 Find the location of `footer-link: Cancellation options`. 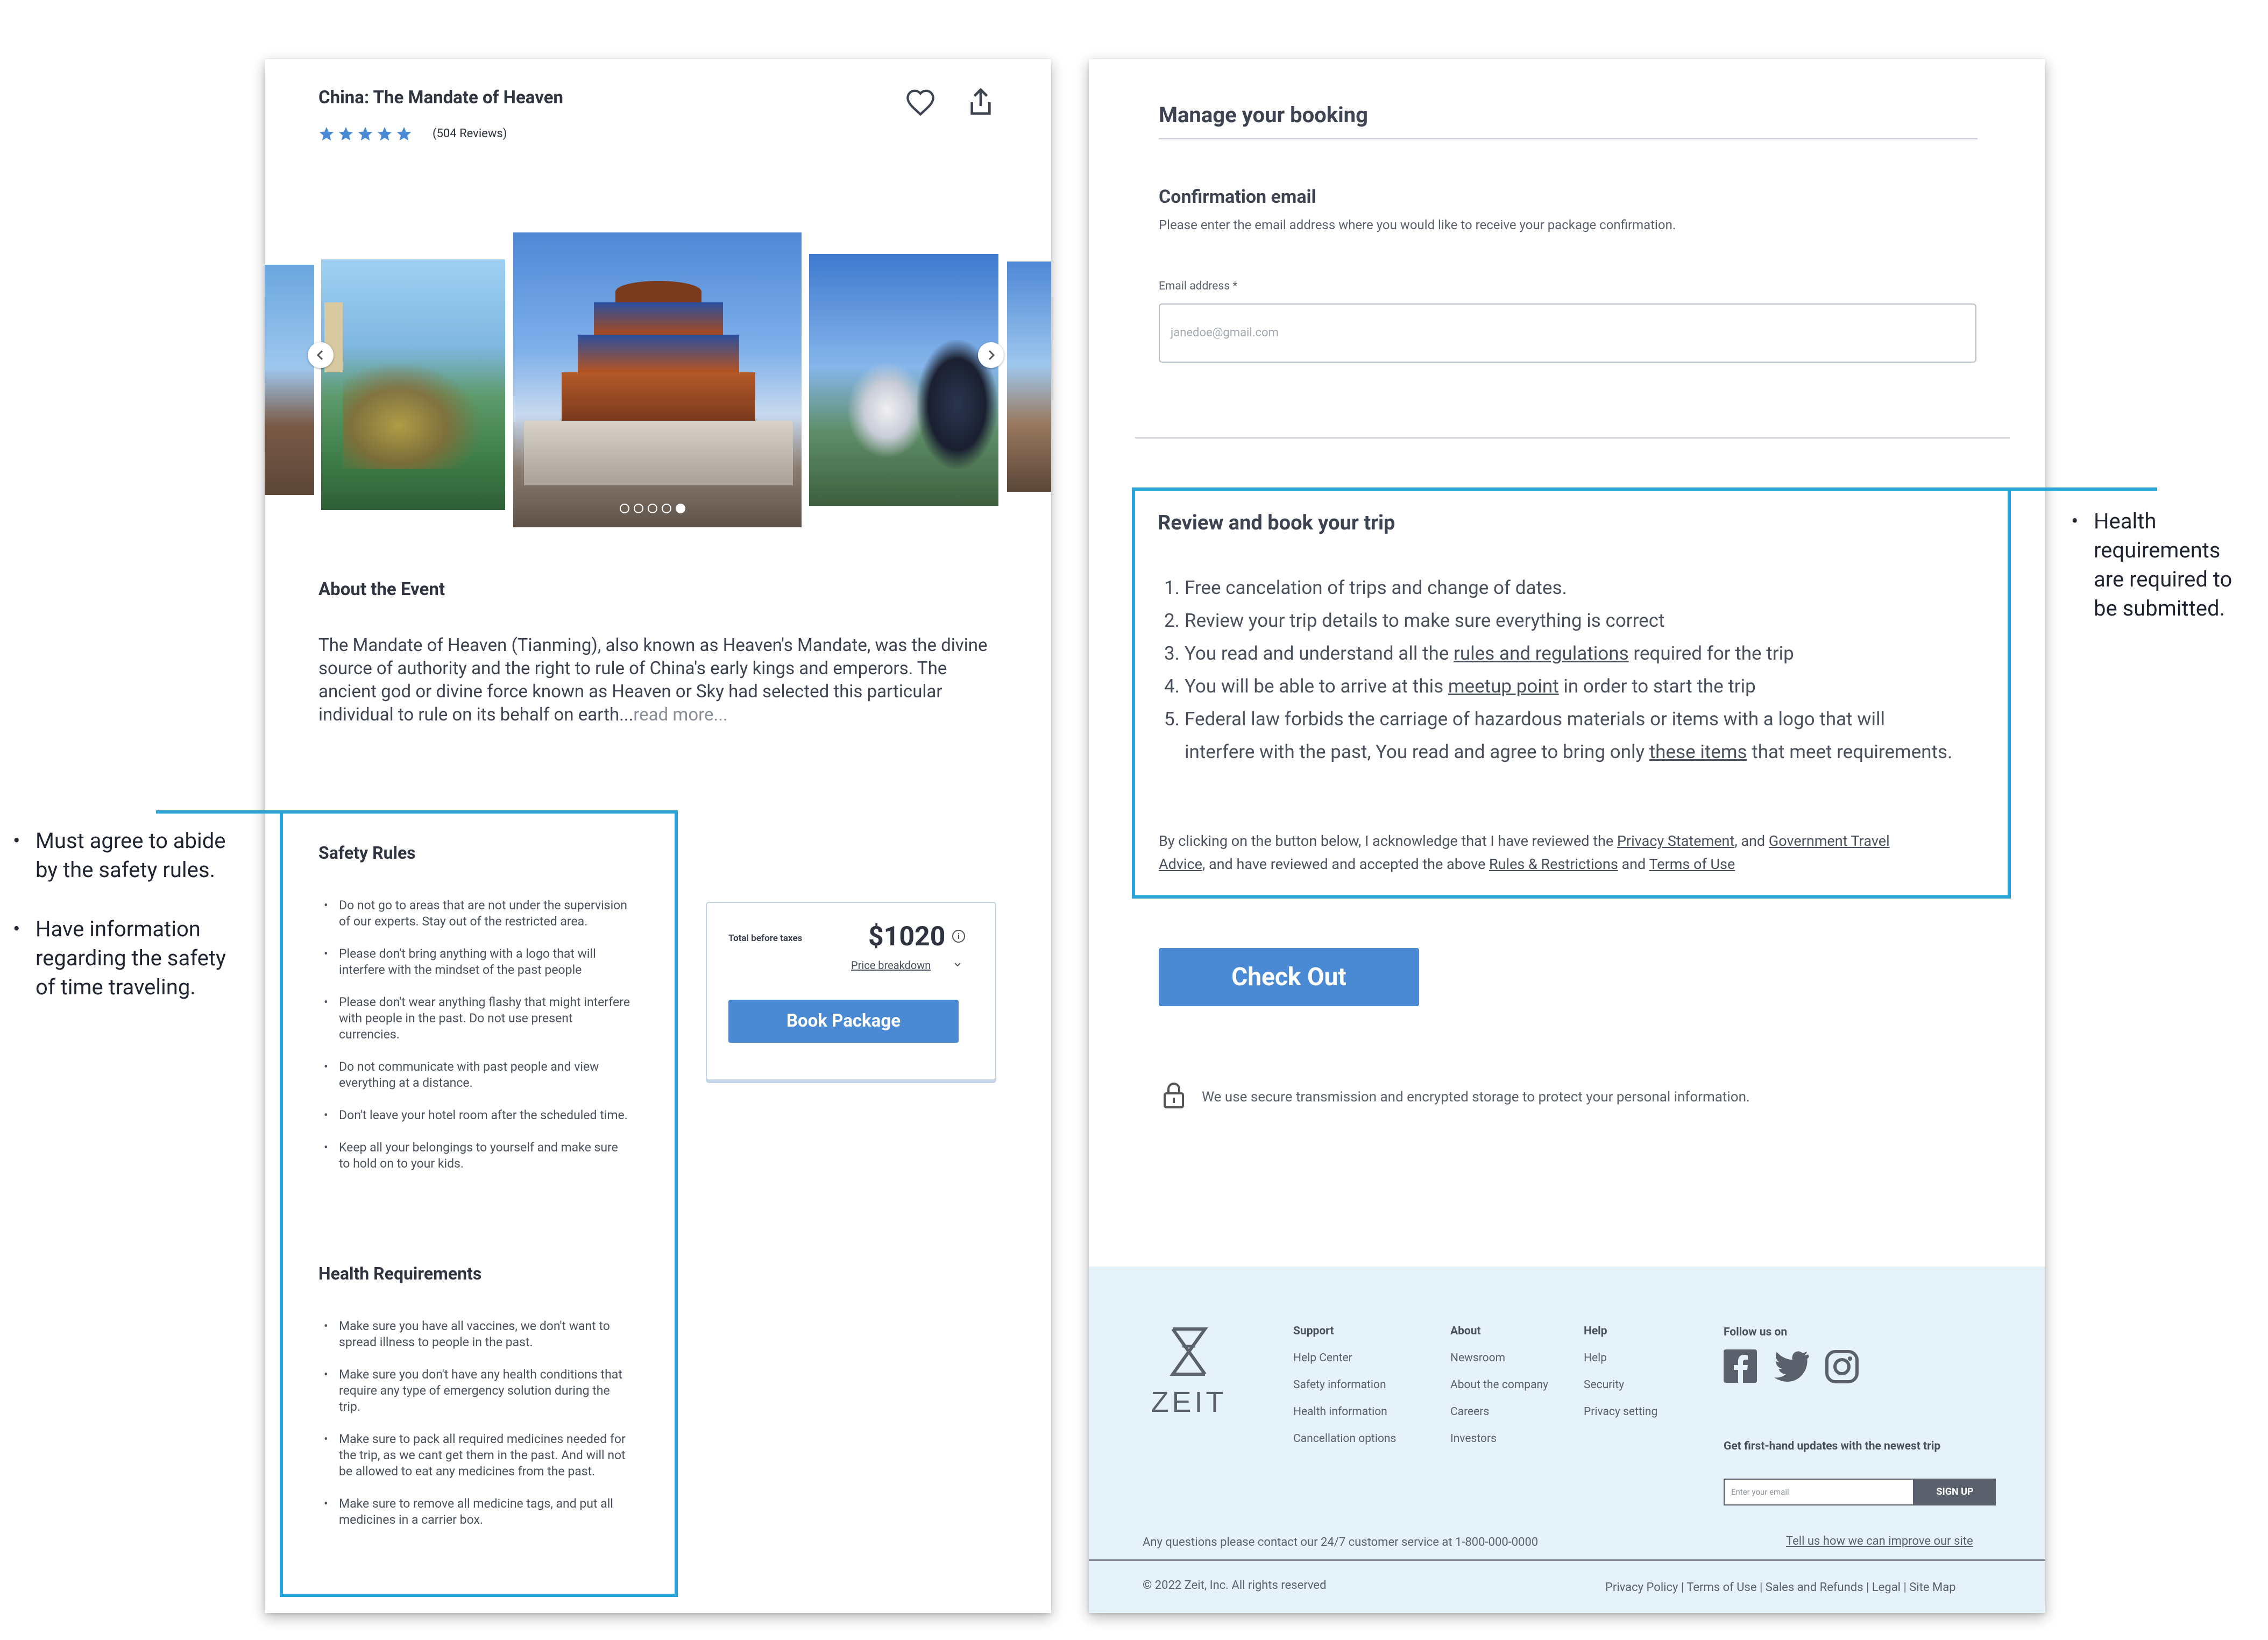

footer-link: Cancellation options is located at coordinates (1344, 1438).